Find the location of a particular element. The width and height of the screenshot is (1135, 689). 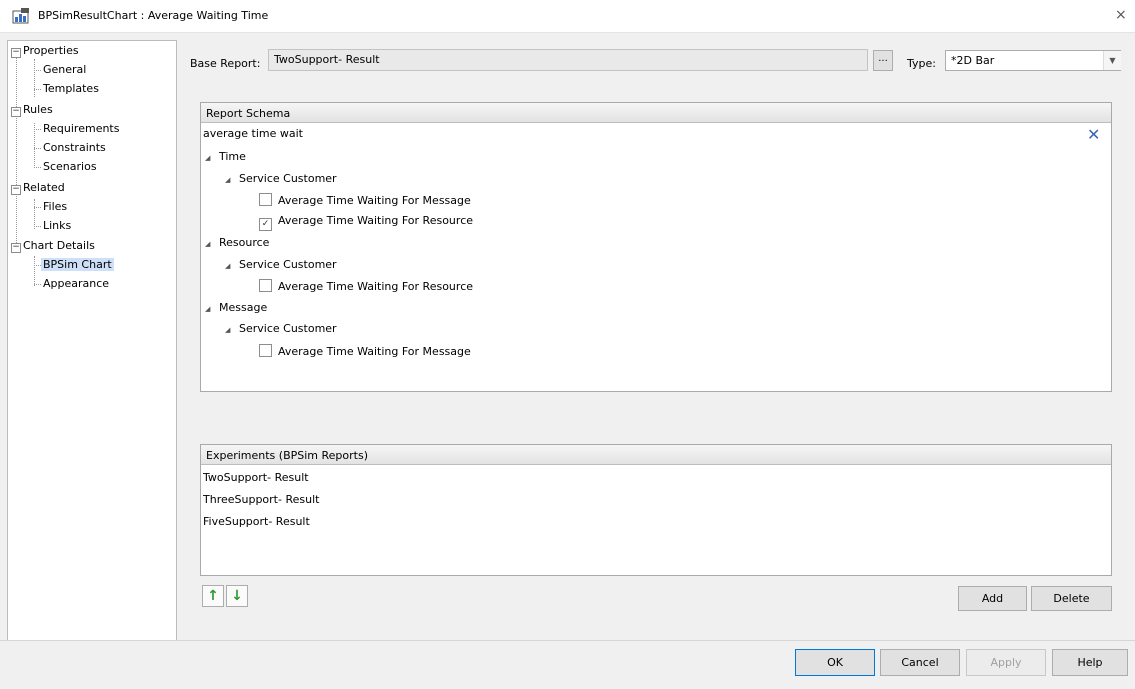

tree-item-rules: Rules is located at coordinates (38, 109).